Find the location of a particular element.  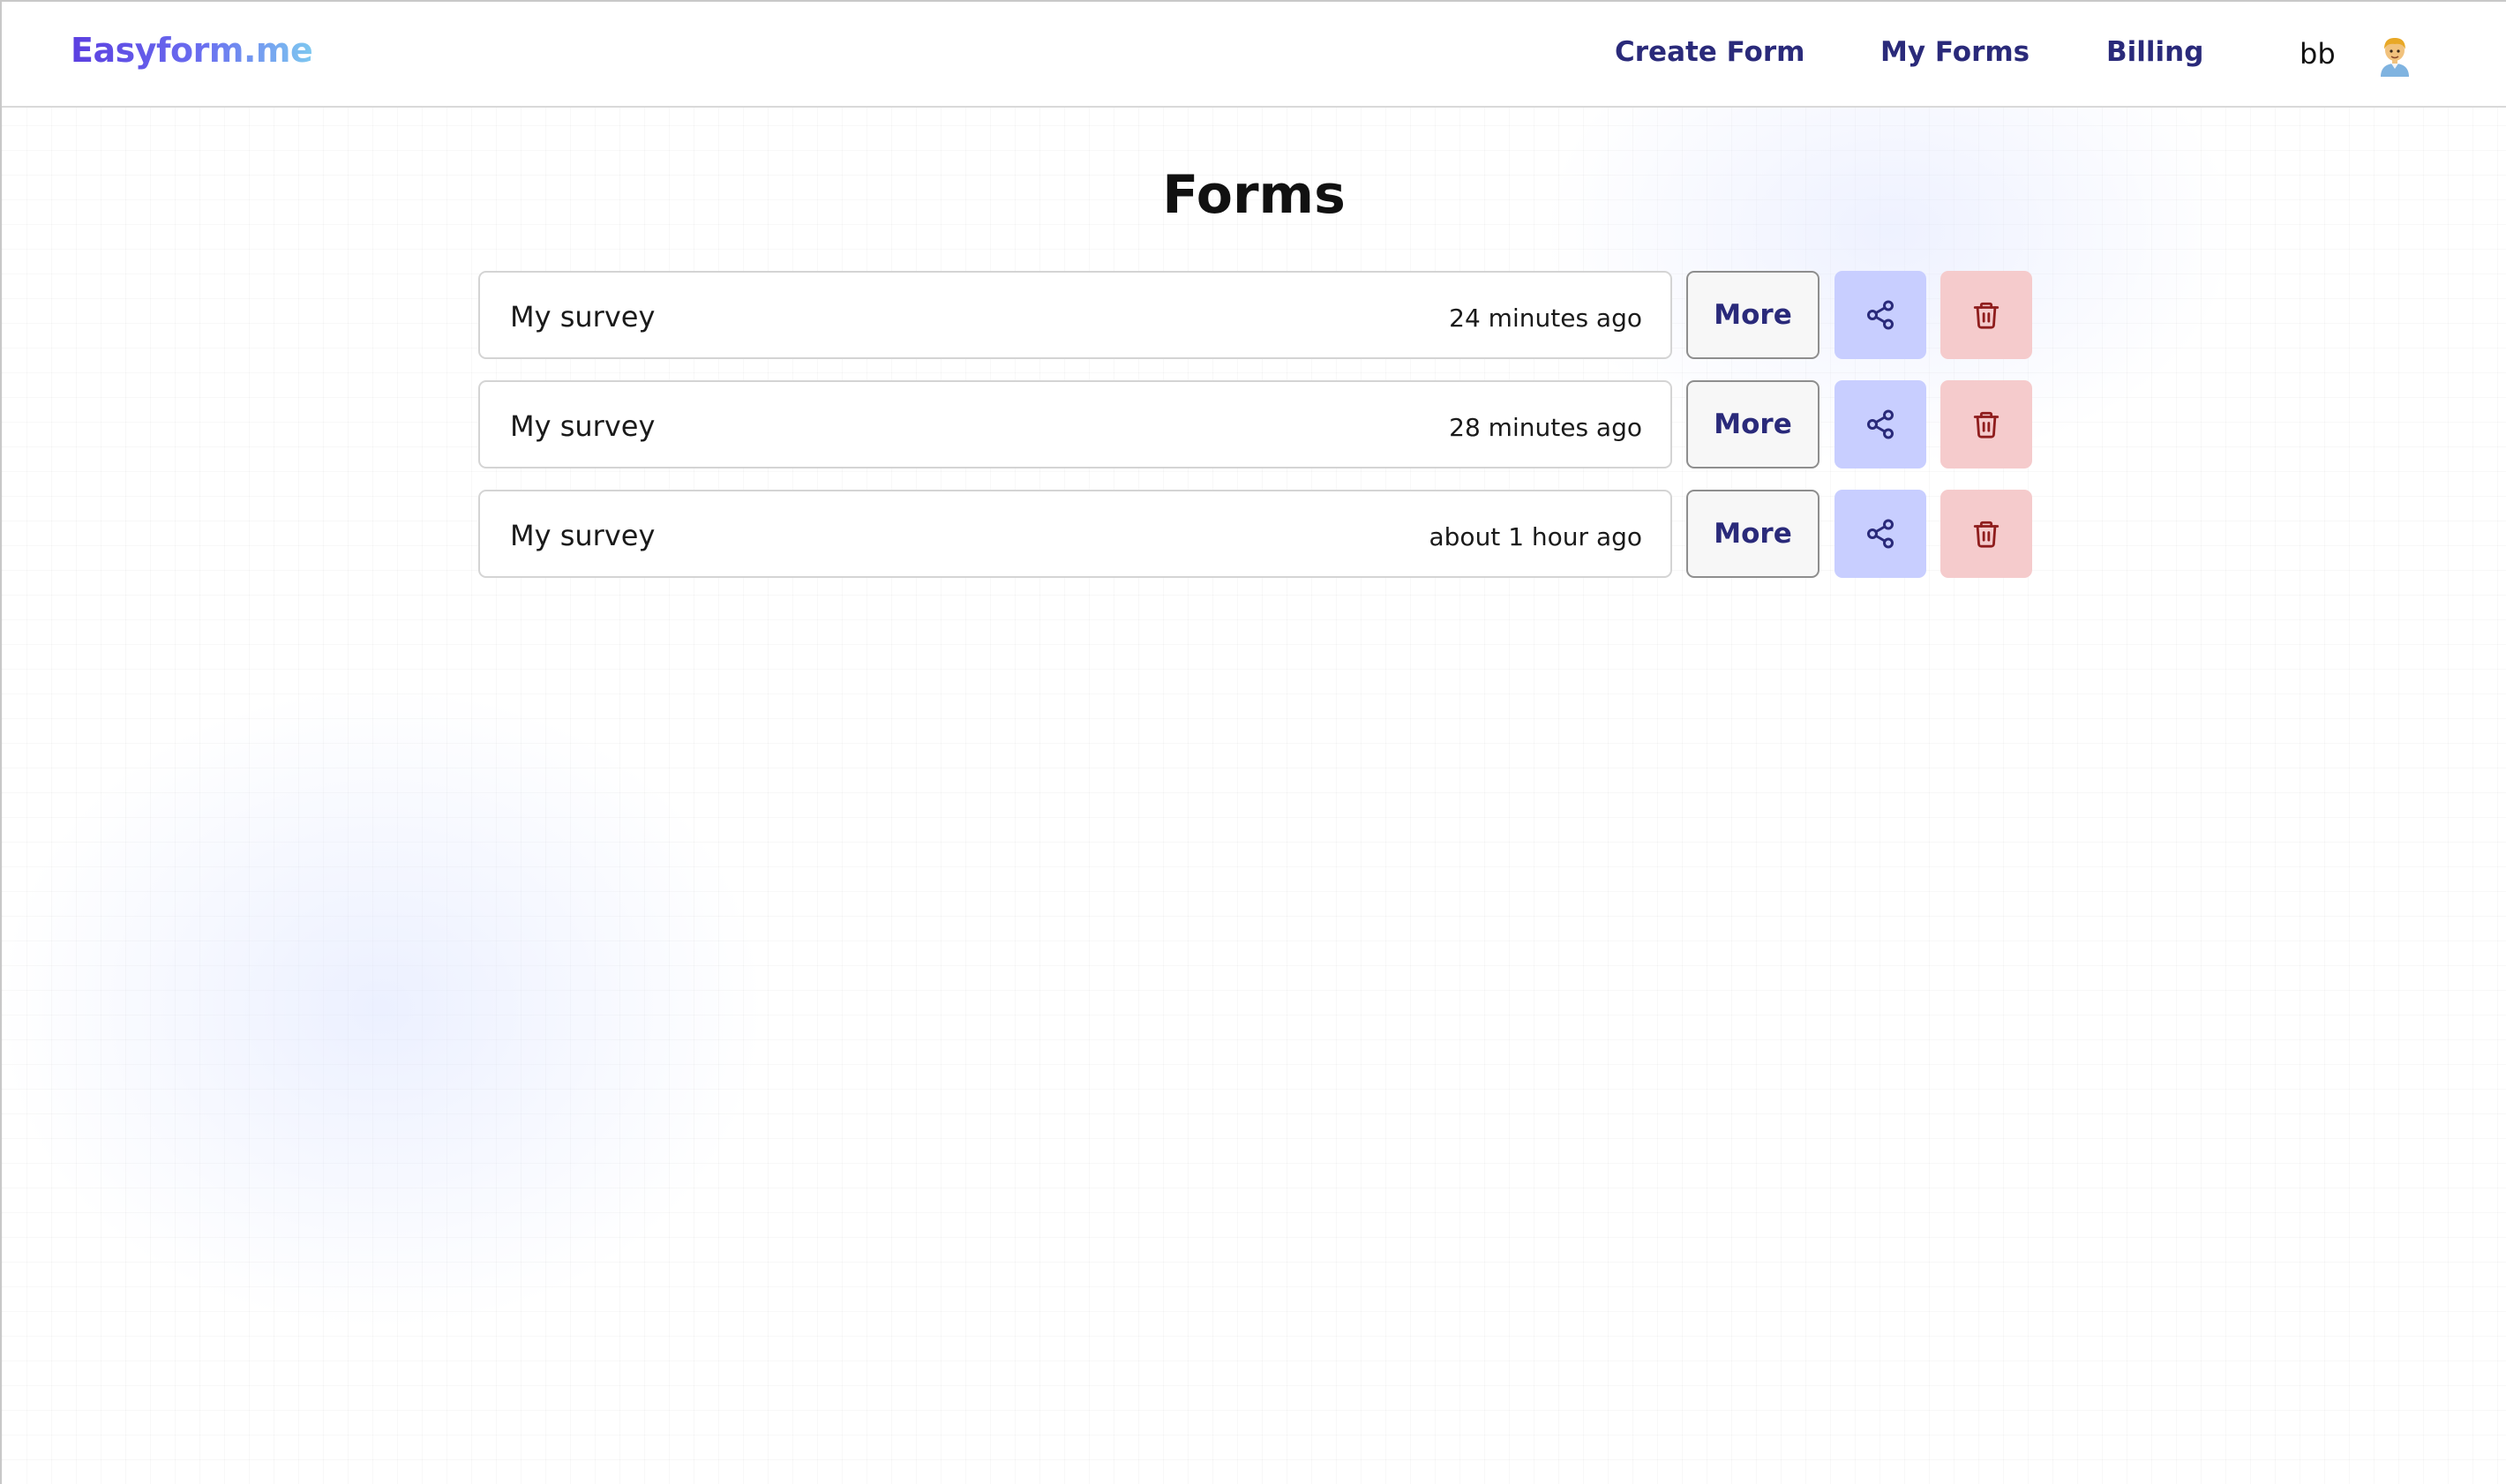

form-card: My survey 28 minutes ago is located at coordinates (1075, 424).